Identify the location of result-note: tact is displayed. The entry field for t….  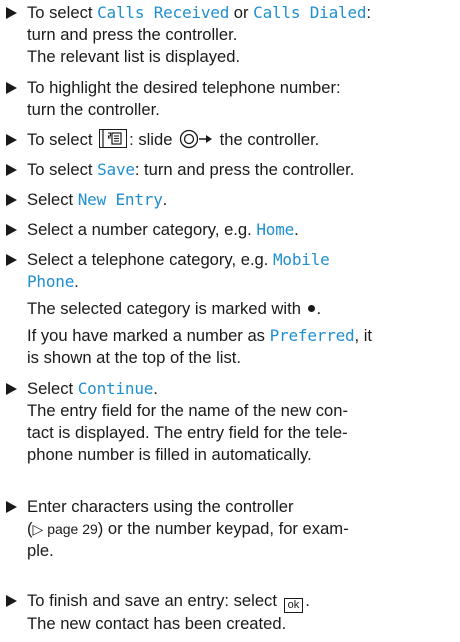
(187, 432).